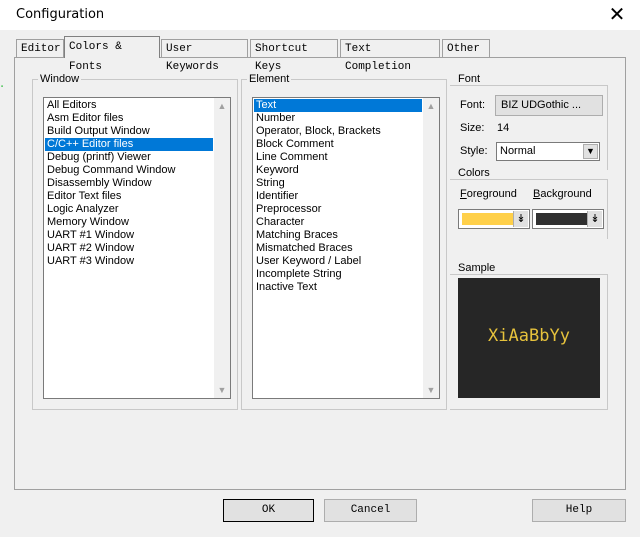 The image size is (640, 537). I want to click on sample-preview-text: XiAaBbYy, so click(529, 336).